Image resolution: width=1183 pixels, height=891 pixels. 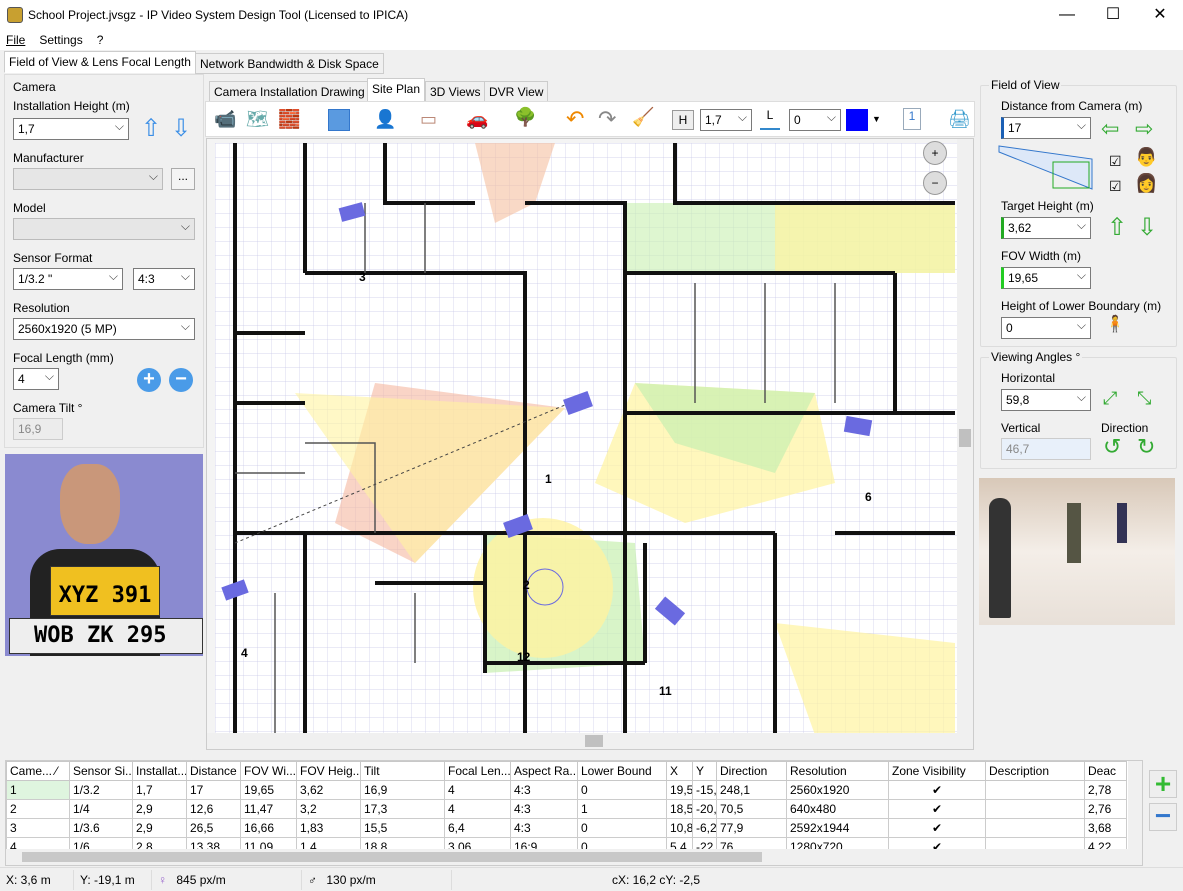 What do you see at coordinates (1112, 447) in the screenshot?
I see `rotate-left-icon: ↺` at bounding box center [1112, 447].